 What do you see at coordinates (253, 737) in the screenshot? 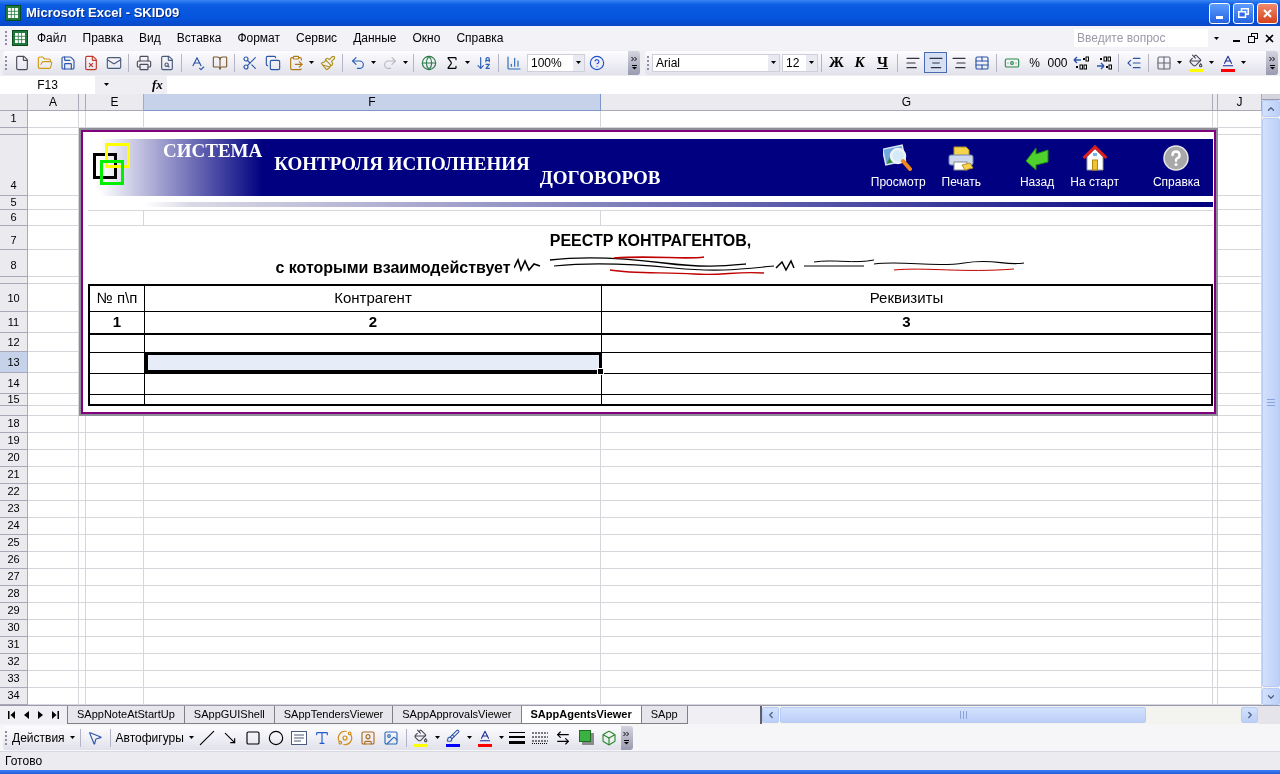
I see `rectangle-icon` at bounding box center [253, 737].